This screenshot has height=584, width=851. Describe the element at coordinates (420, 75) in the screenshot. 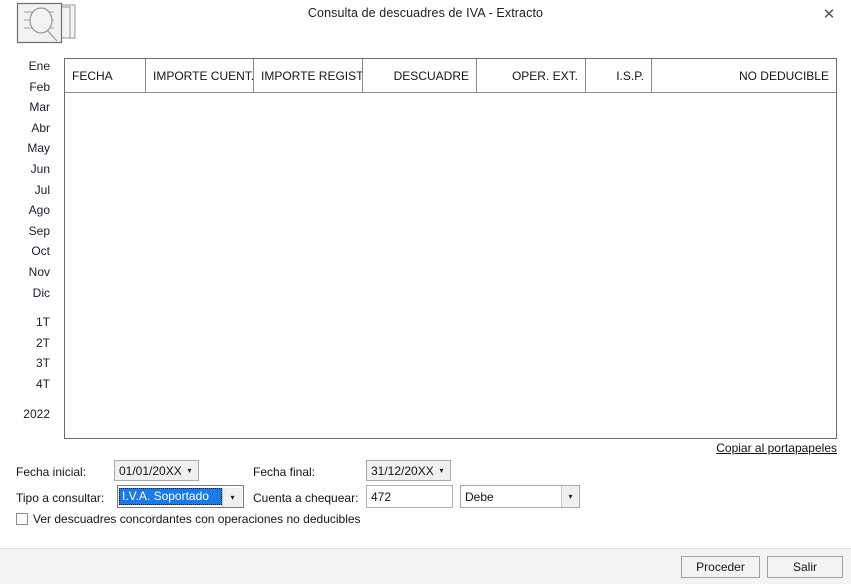

I see `column-header-descuadre: DESCUADRE` at that location.